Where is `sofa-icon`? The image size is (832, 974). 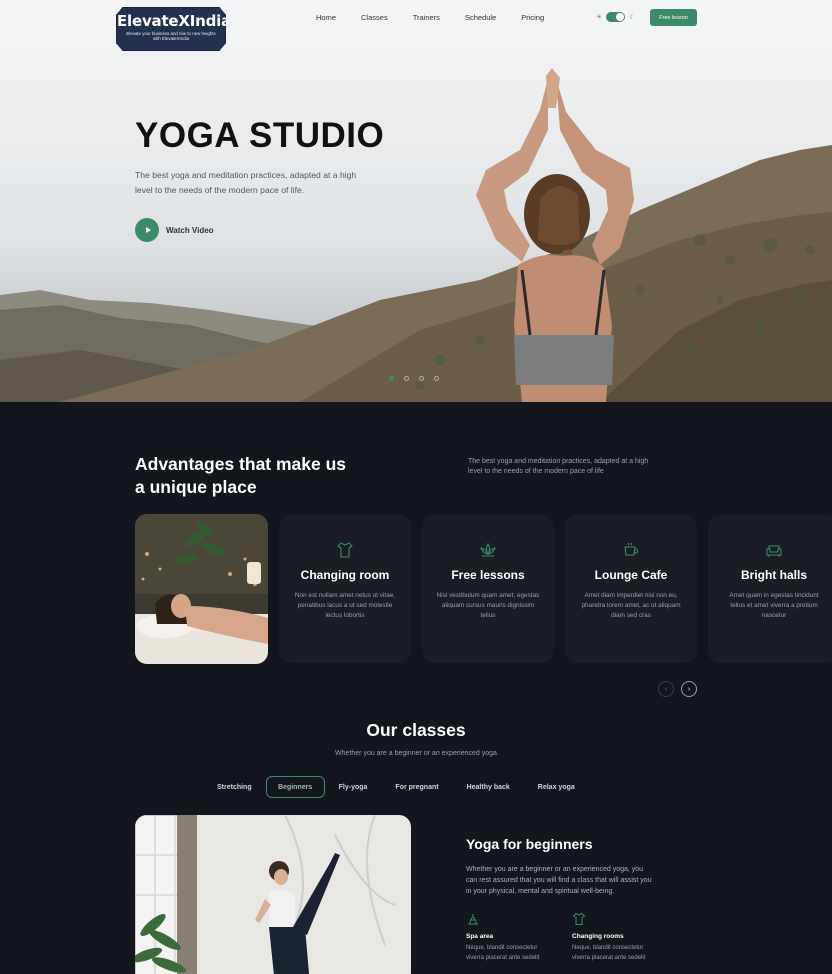
sofa-icon is located at coordinates (774, 551).